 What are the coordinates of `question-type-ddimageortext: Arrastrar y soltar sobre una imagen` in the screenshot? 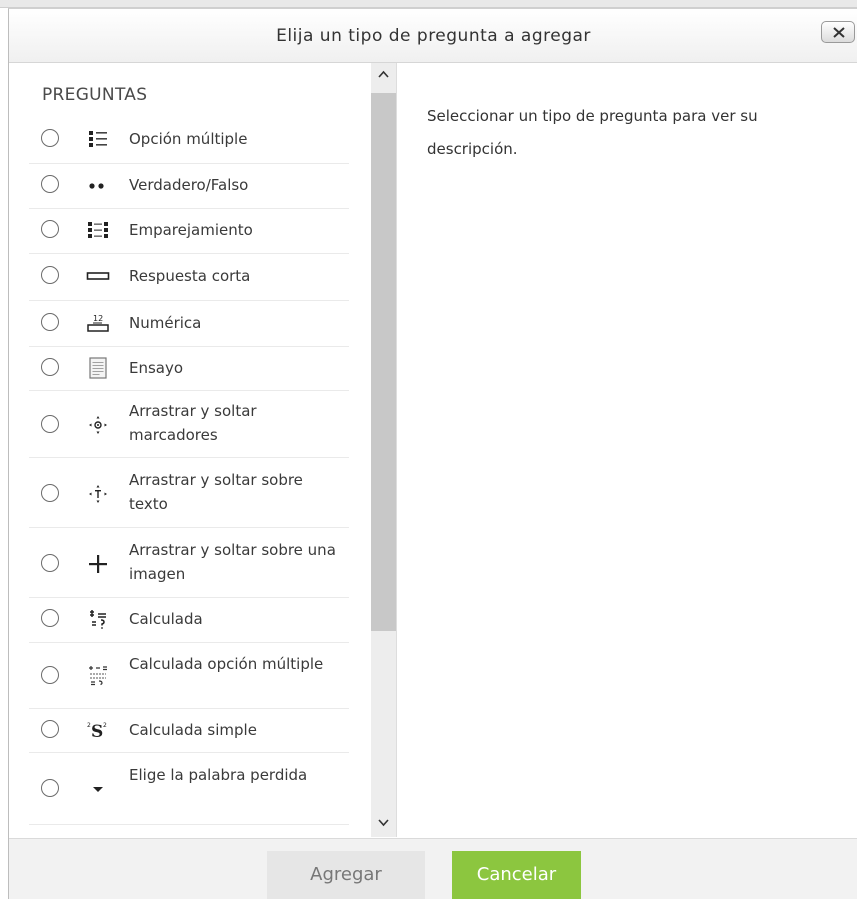 It's located at (189, 563).